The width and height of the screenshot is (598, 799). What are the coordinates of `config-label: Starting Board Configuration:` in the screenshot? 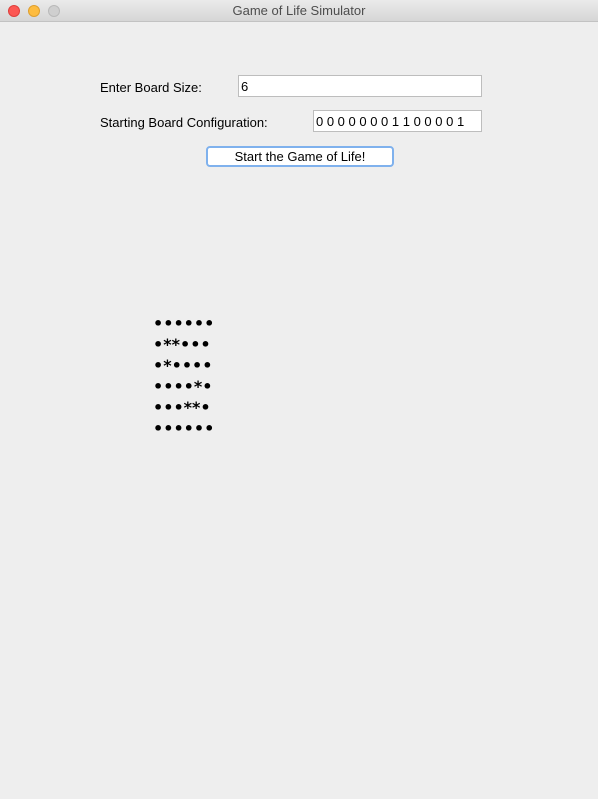 It's located at (184, 122).